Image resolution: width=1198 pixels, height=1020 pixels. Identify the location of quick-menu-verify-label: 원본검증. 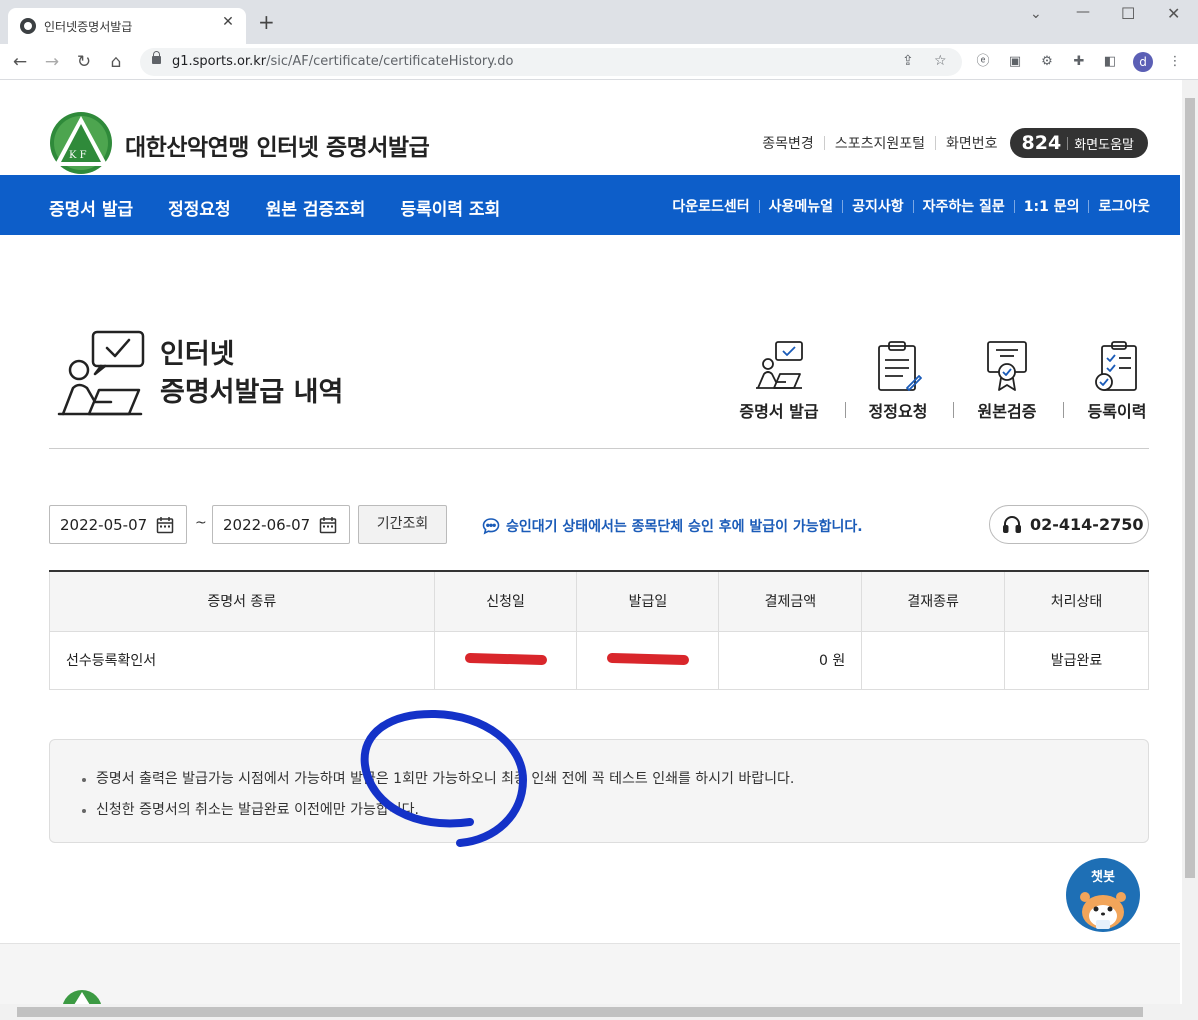
(1007, 411).